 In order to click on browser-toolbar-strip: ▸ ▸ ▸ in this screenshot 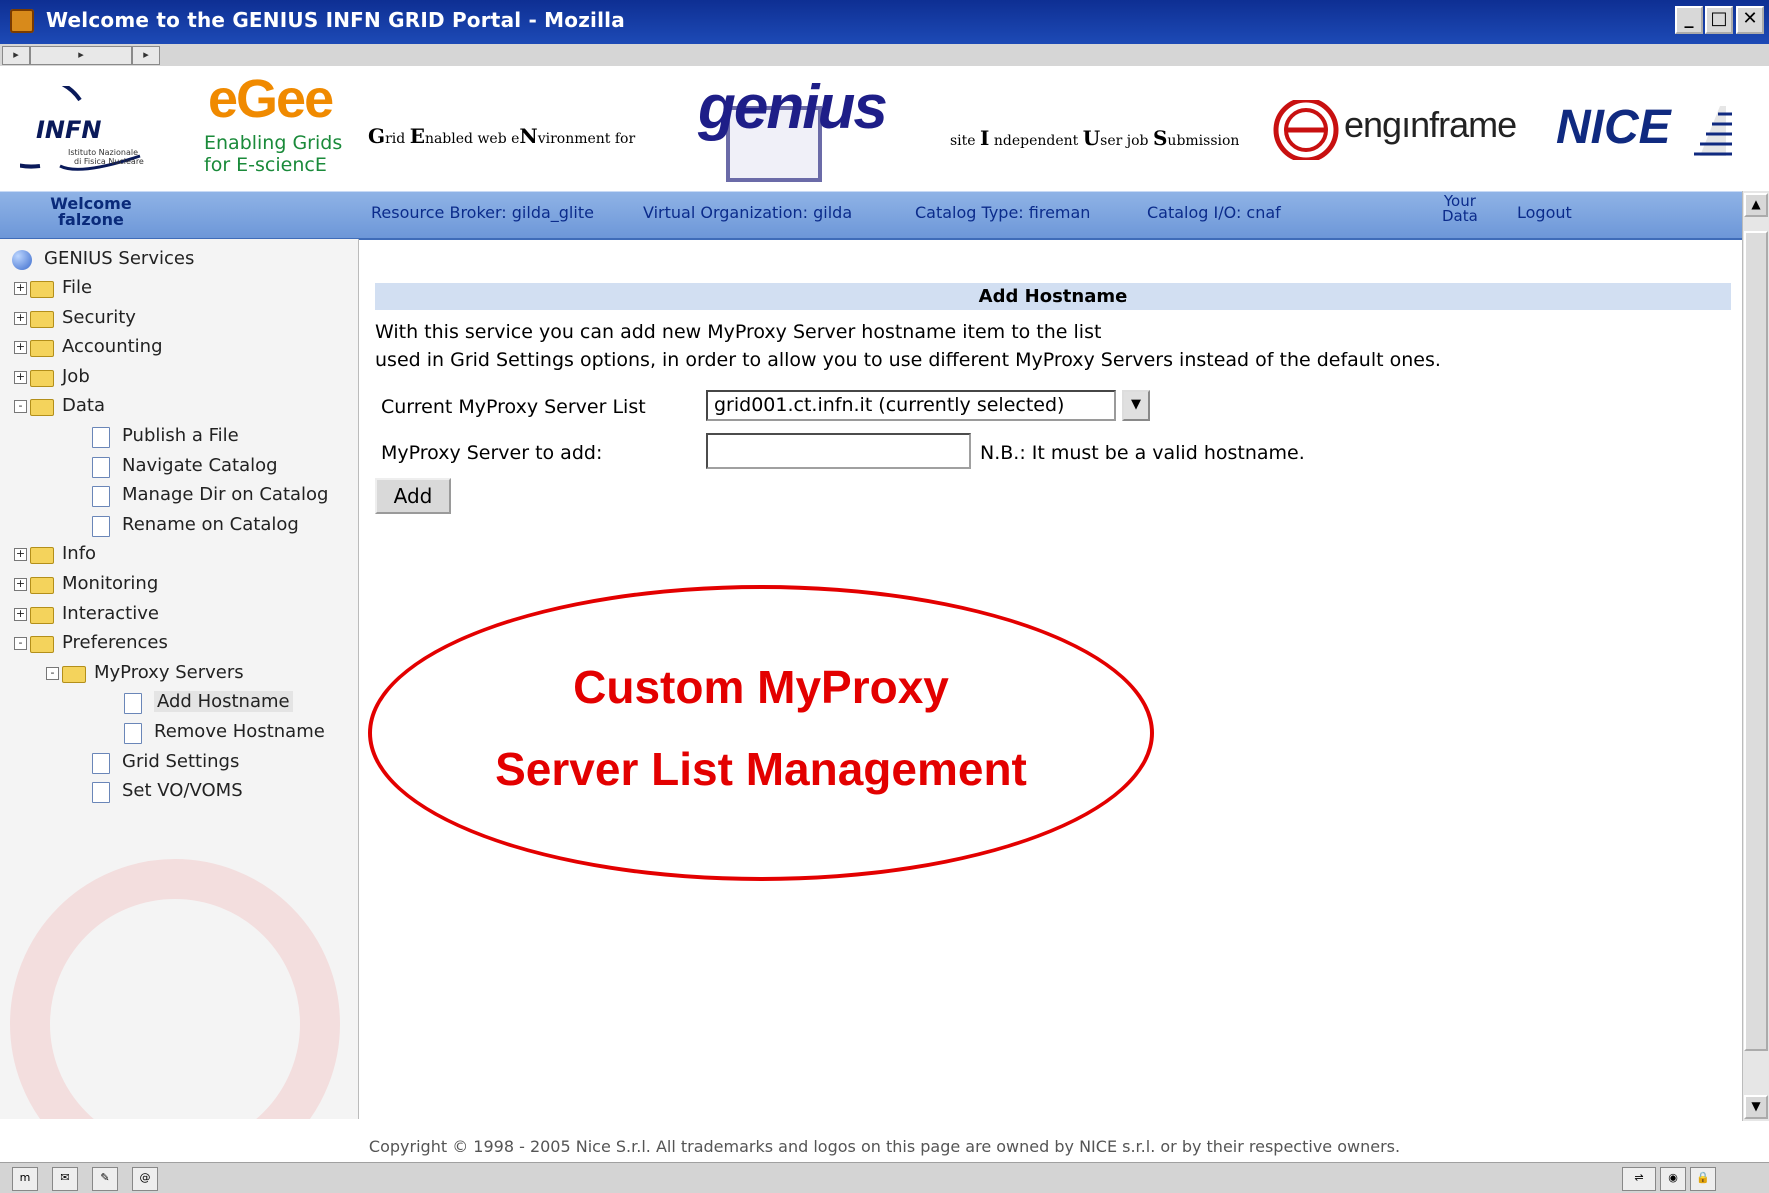, I will do `click(884, 55)`.